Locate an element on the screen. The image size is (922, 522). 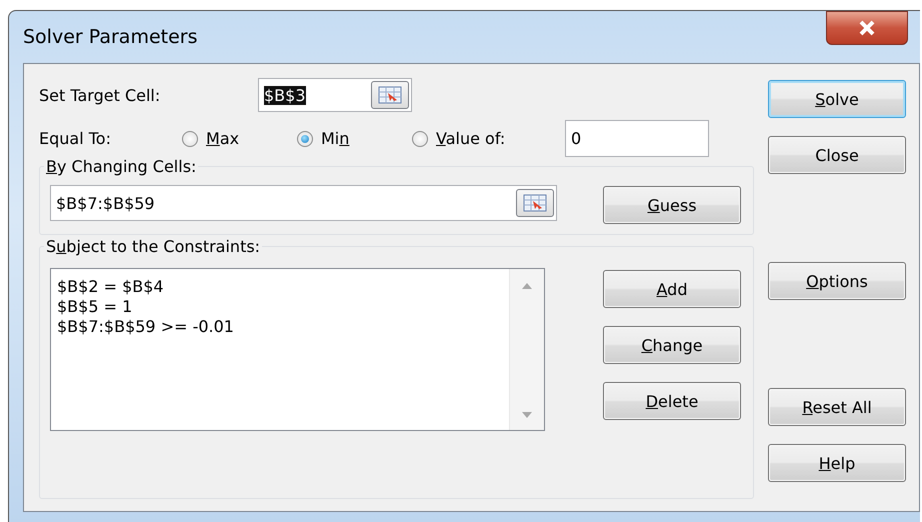
dialog-button: Options is located at coordinates (837, 281).